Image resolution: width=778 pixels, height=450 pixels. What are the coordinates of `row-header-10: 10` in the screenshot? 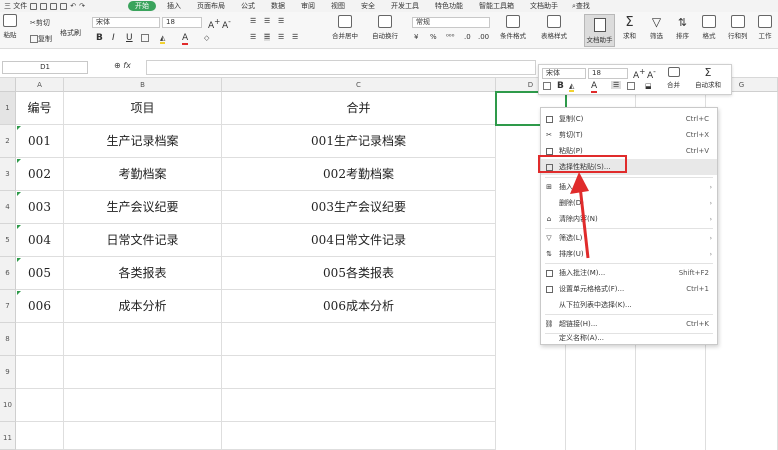 It's located at (8, 405).